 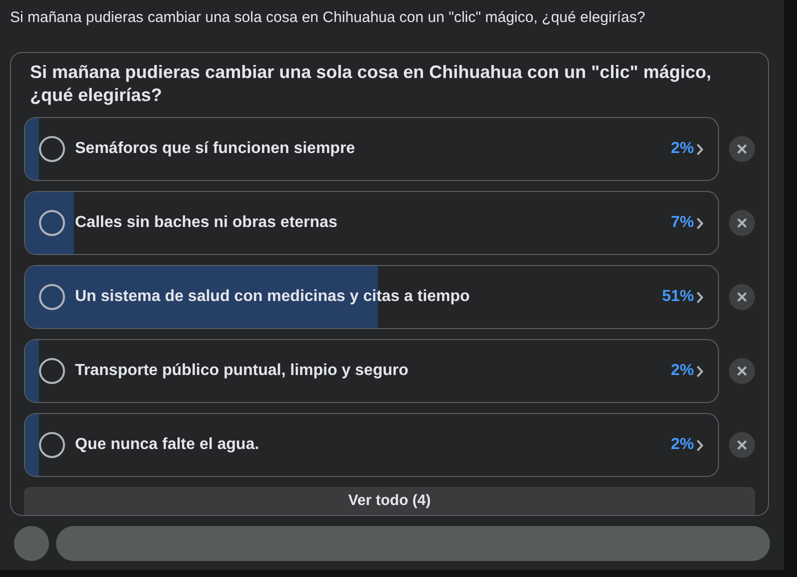 What do you see at coordinates (682, 223) in the screenshot?
I see `vote-percent: 7%` at bounding box center [682, 223].